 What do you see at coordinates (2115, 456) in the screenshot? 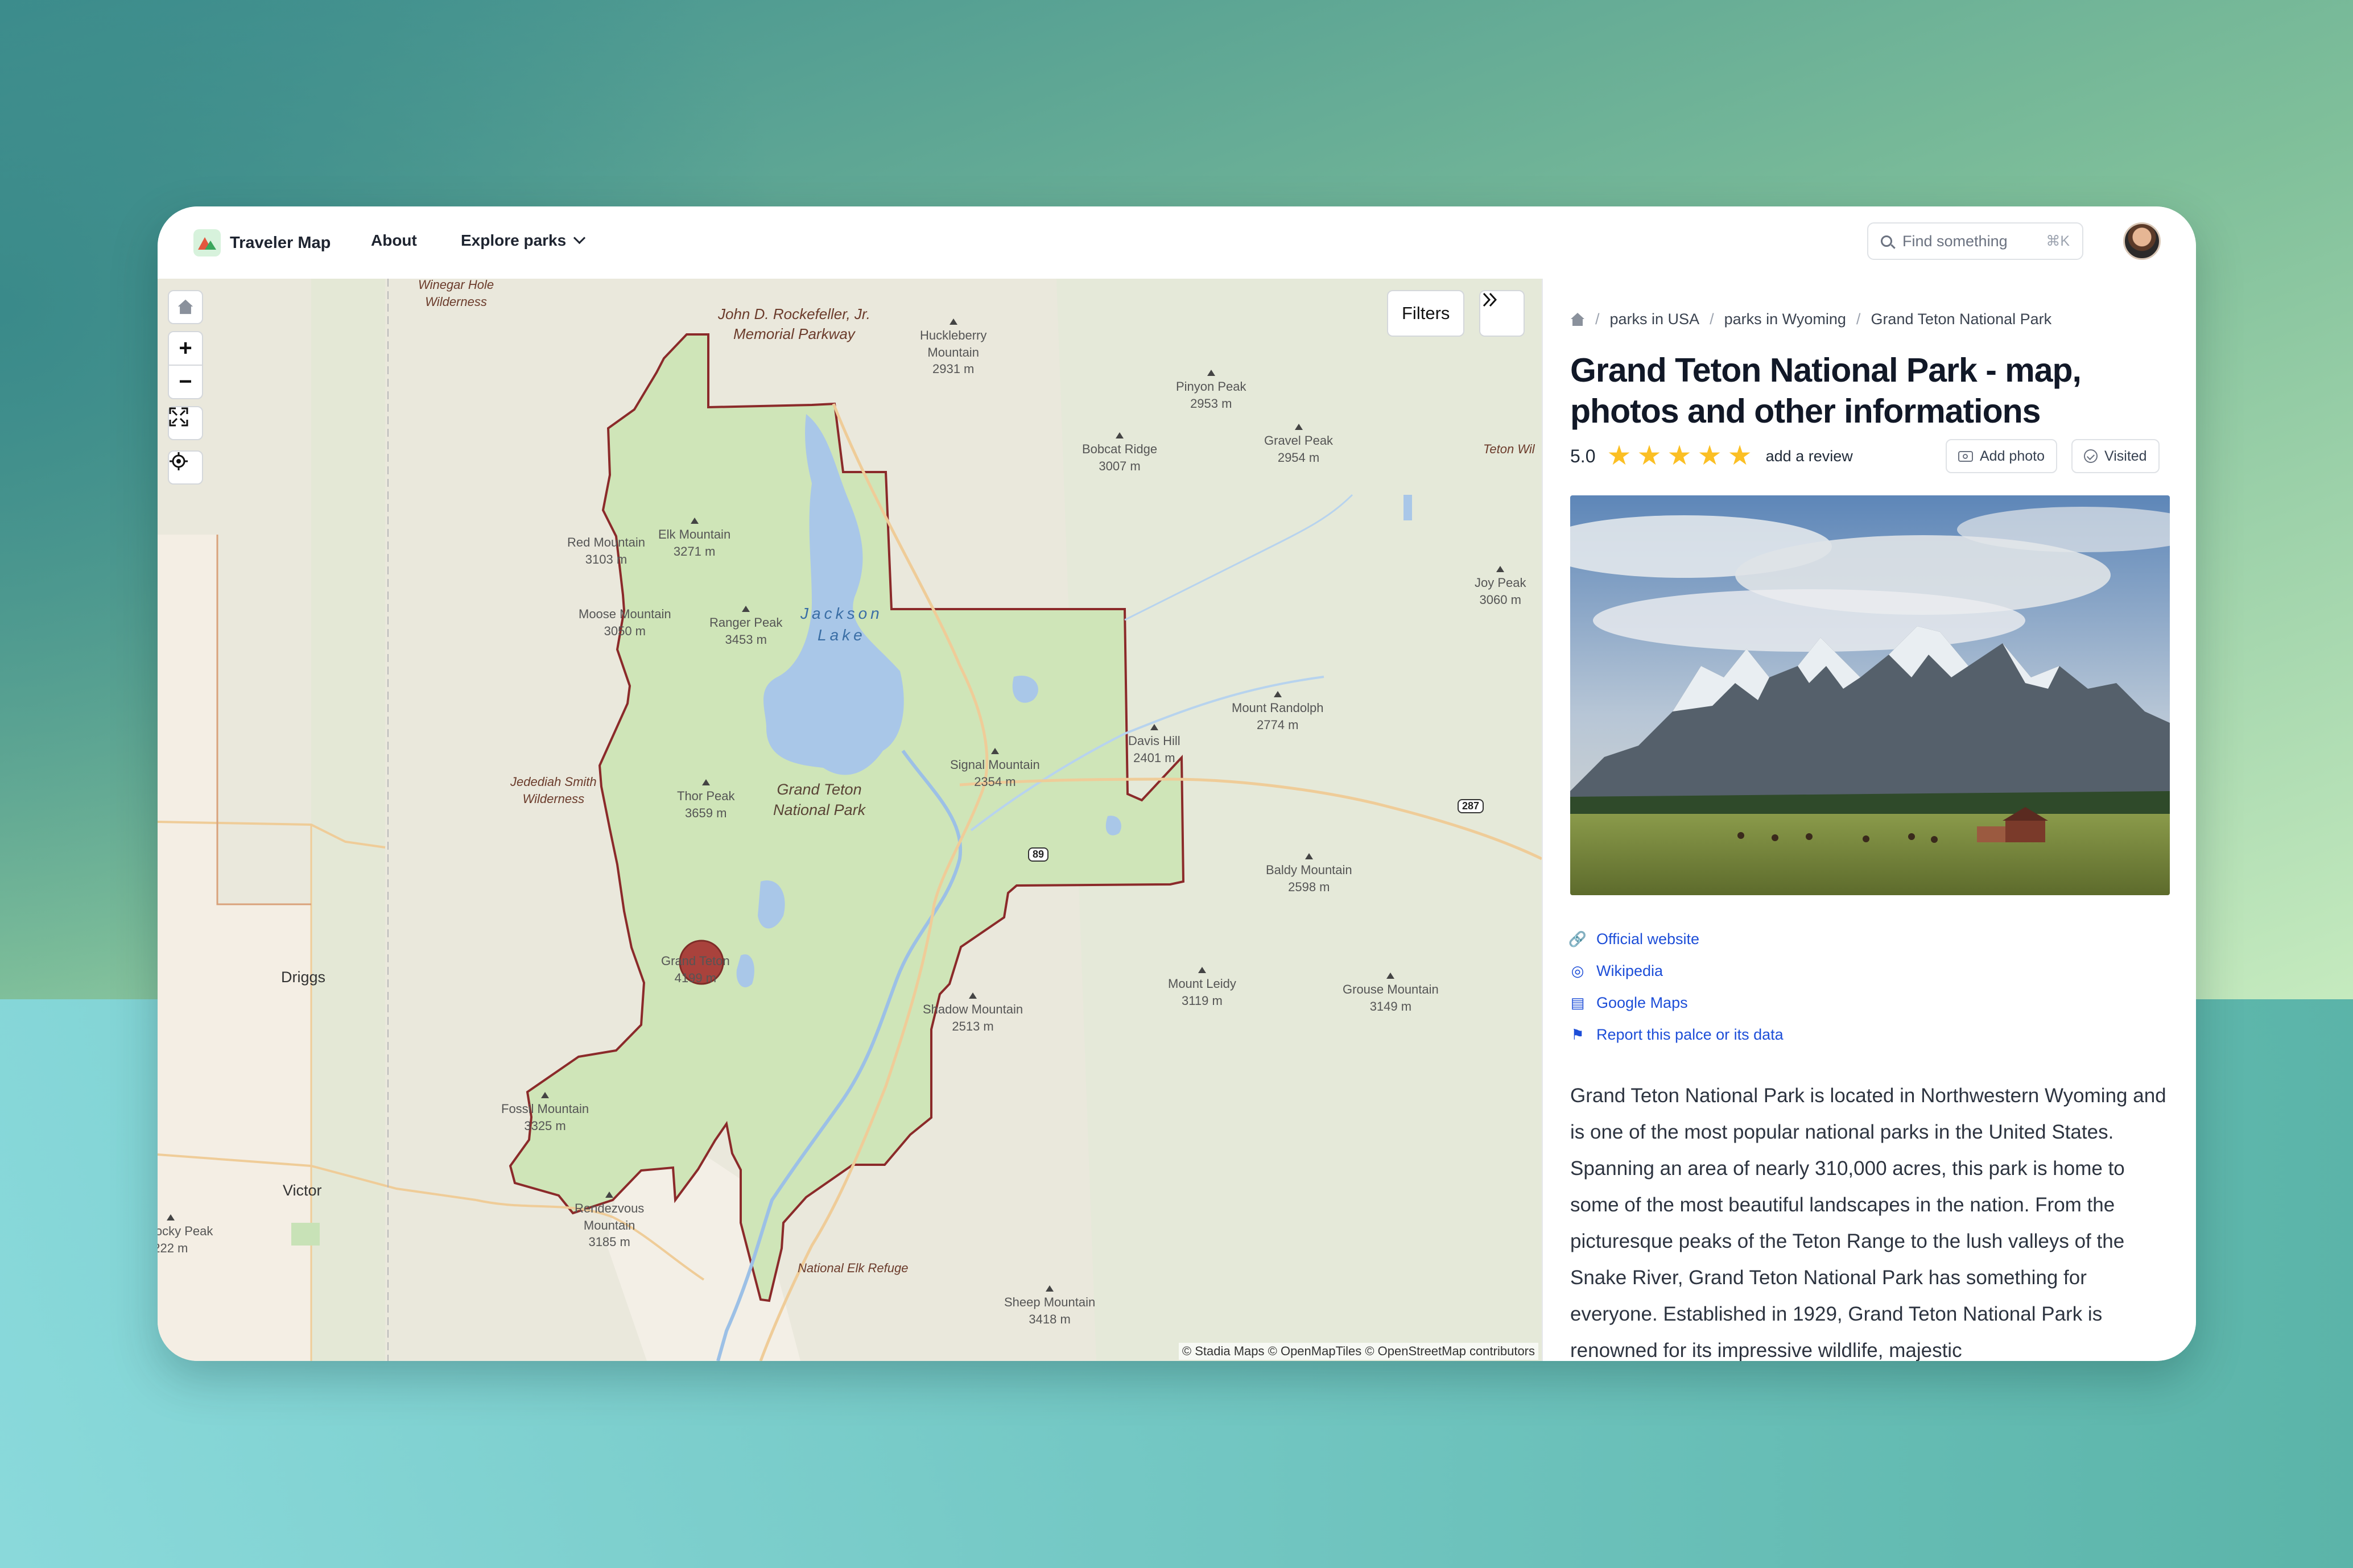
I see `visited-button: Visited` at bounding box center [2115, 456].